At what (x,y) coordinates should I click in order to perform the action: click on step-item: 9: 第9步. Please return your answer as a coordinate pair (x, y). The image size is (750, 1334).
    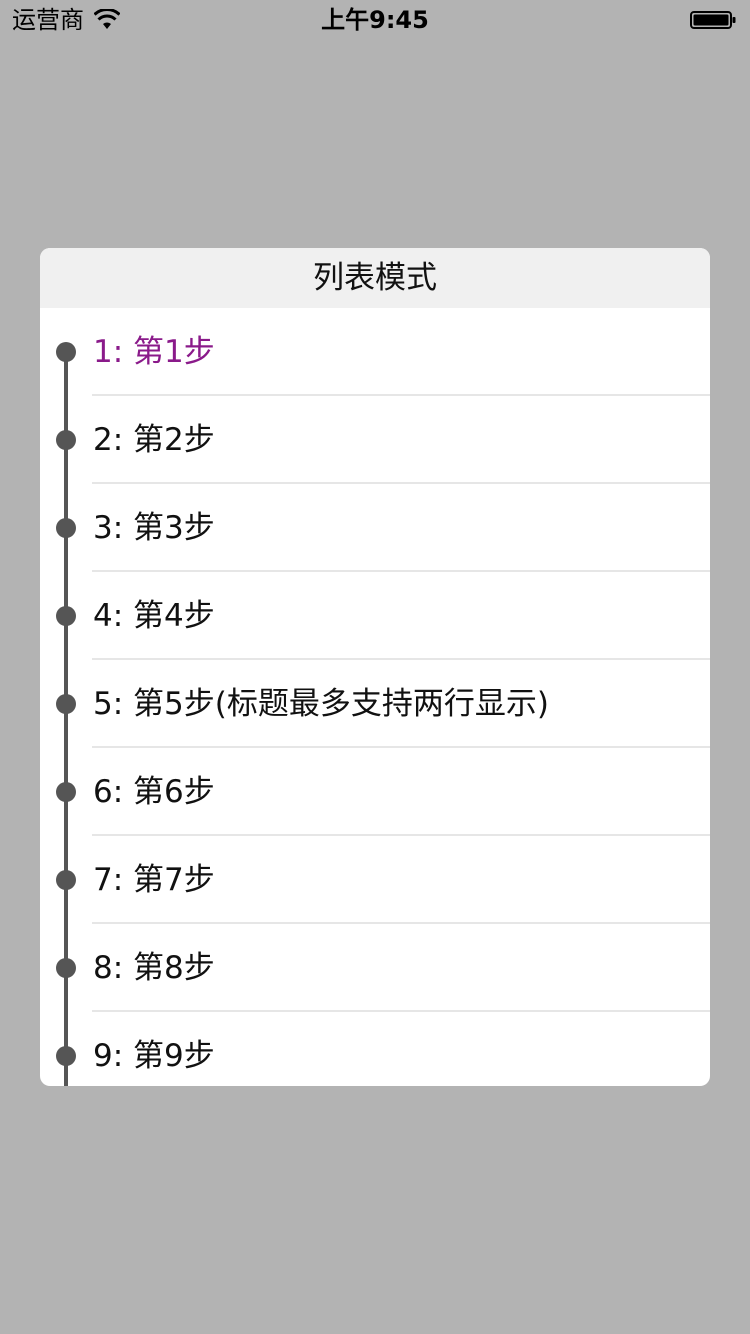
    Looking at the image, I should click on (375, 1049).